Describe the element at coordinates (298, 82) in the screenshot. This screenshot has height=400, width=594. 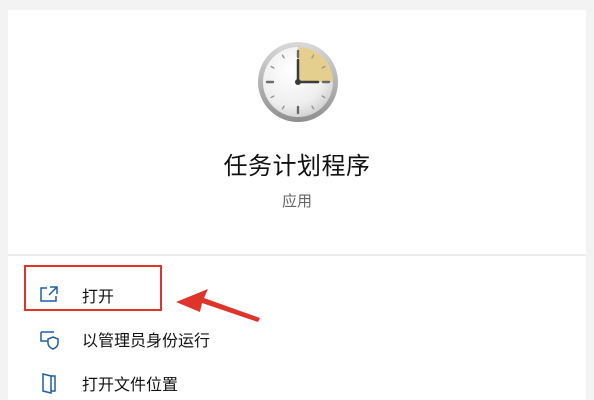
I see `task-scheduler-clock-icon` at that location.